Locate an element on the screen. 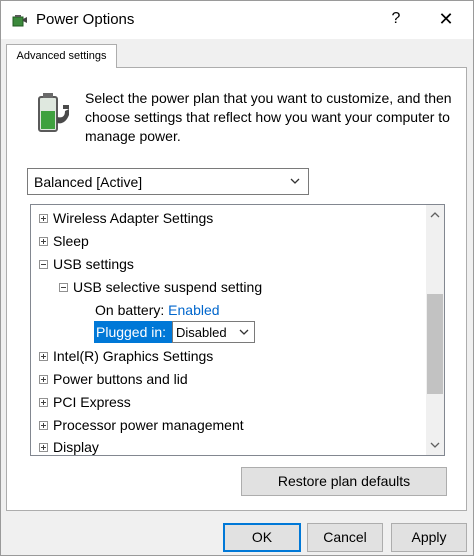 This screenshot has width=474, height=556. tree-item-label: Display is located at coordinates (76, 447).